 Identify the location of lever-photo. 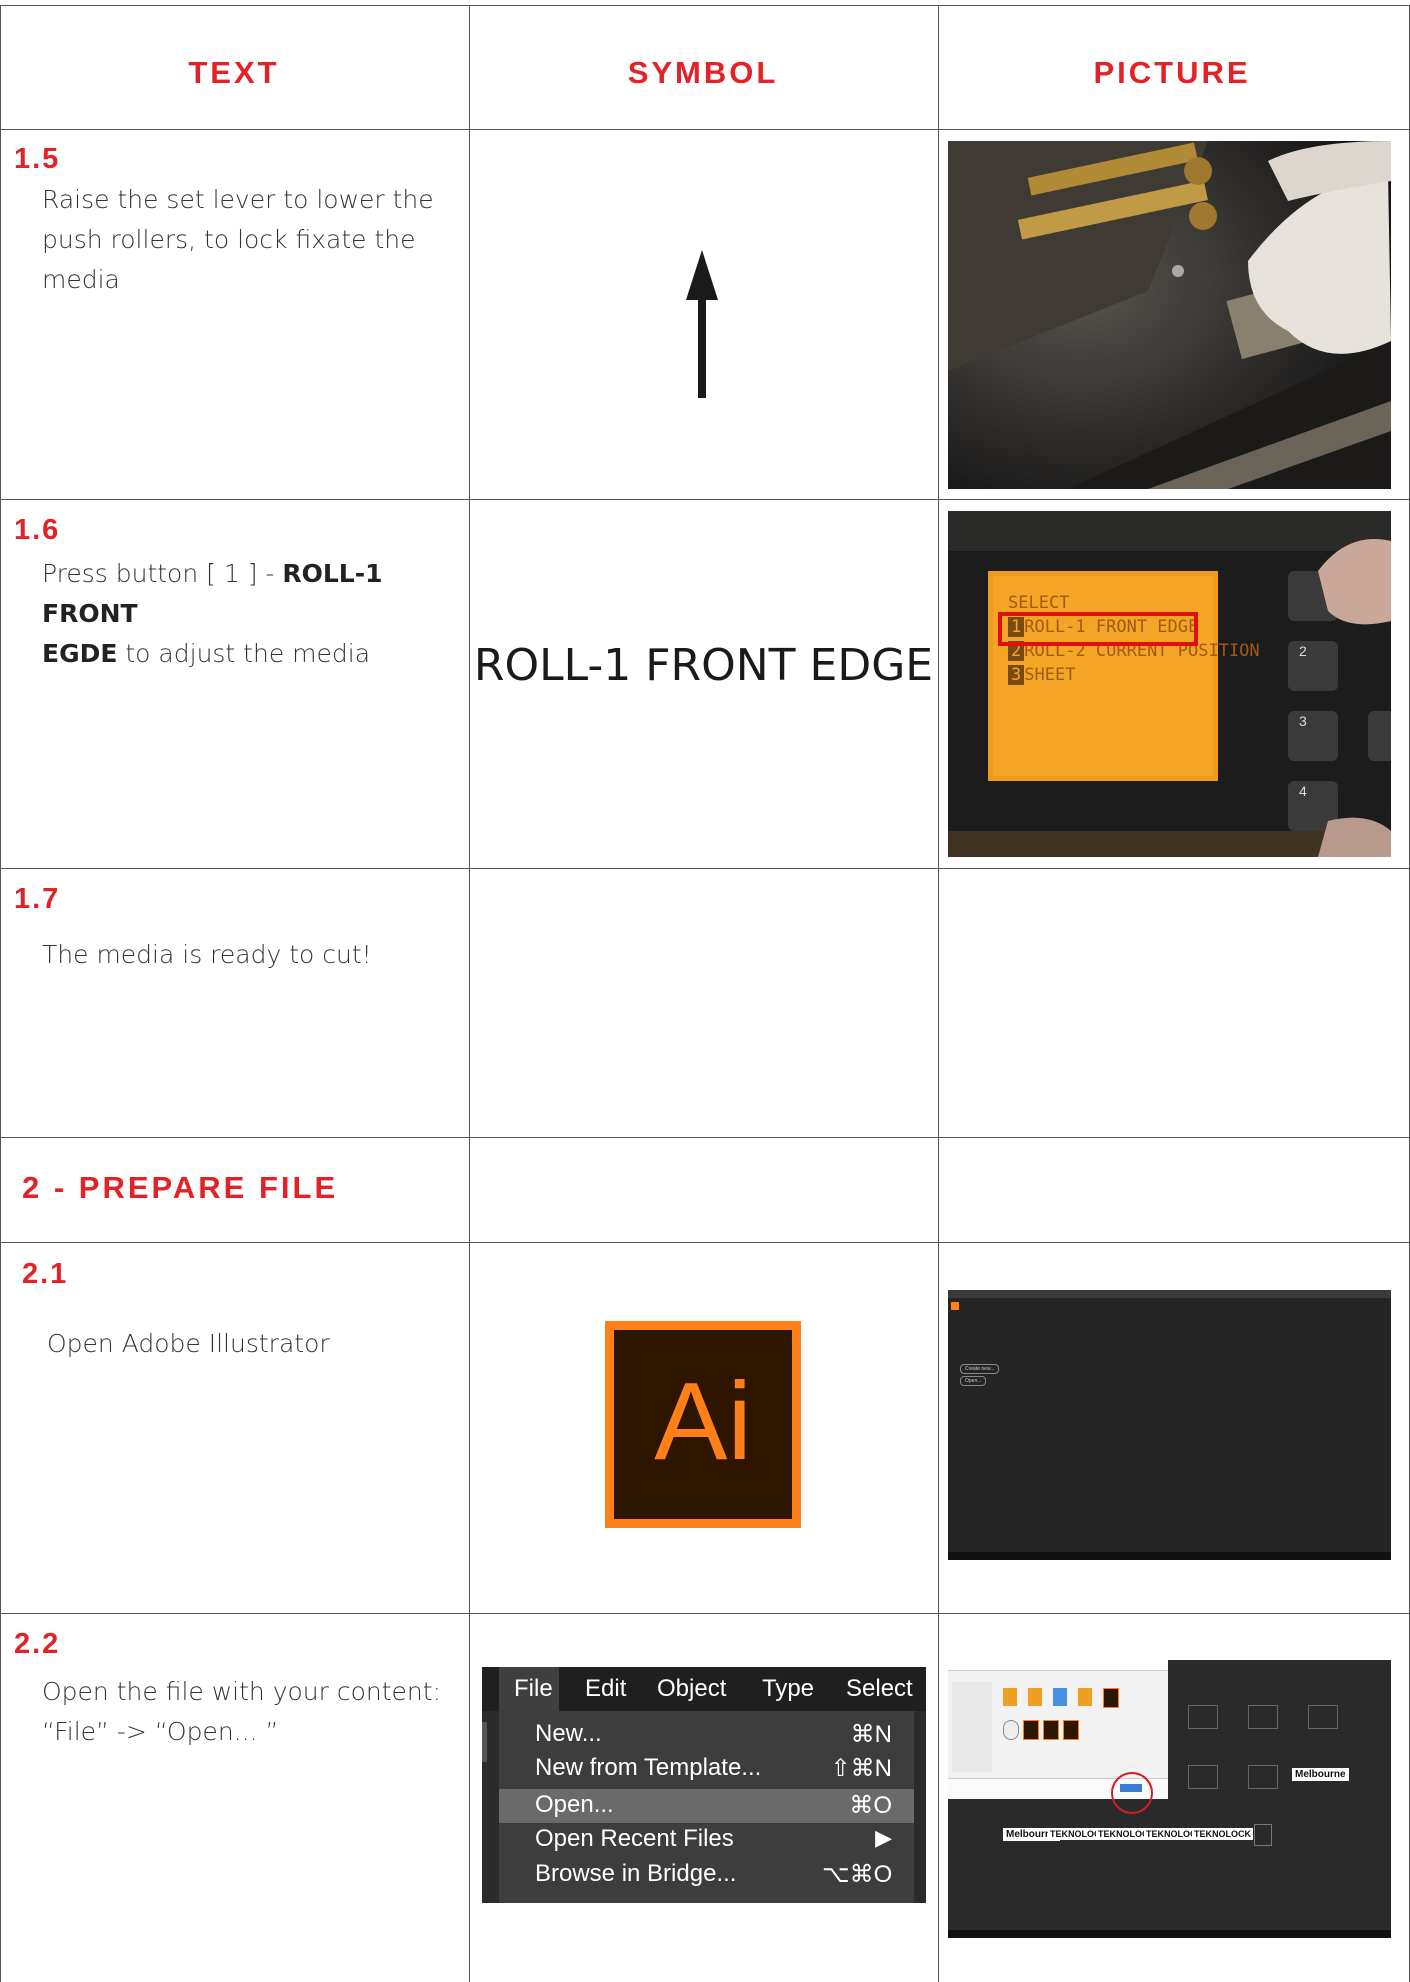
(1169, 315).